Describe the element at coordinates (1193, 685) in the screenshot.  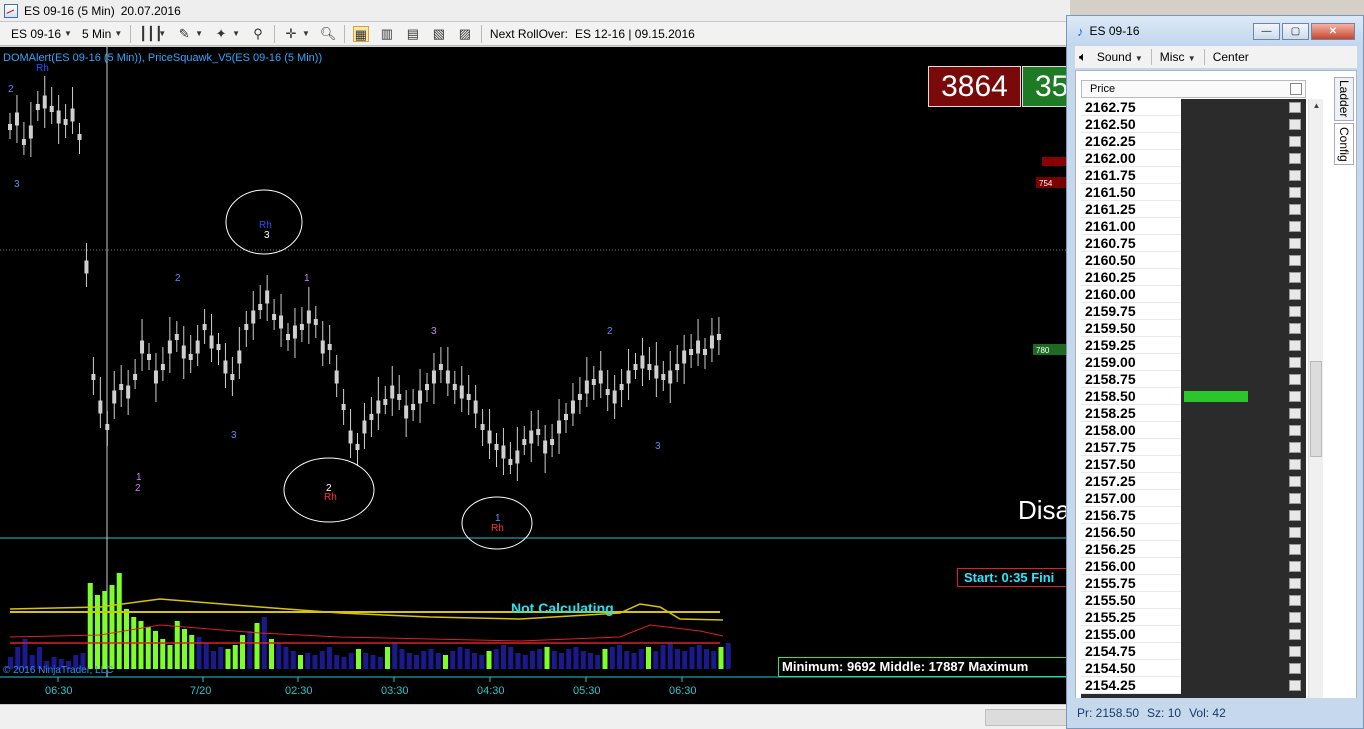
I see `ladder-row: 2154.25` at that location.